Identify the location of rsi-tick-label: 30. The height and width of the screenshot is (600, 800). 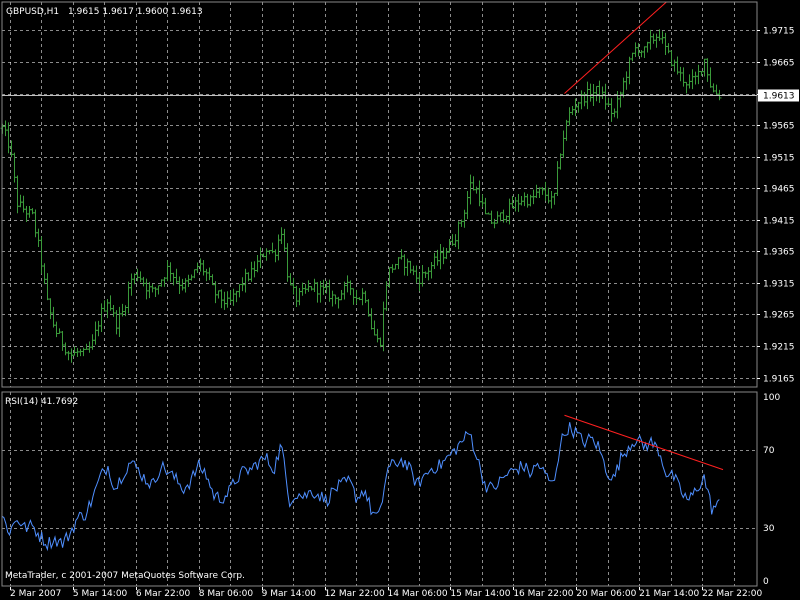
(769, 529).